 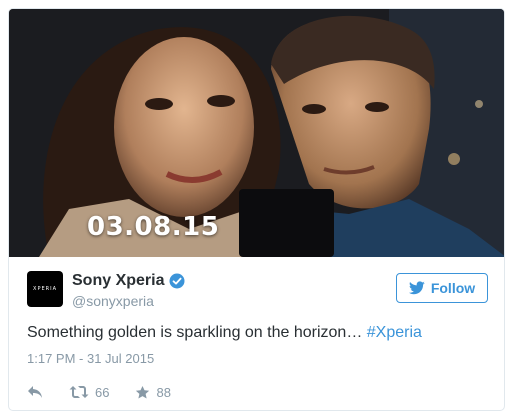 I want to click on display-name: Sony Xperia, so click(x=118, y=281).